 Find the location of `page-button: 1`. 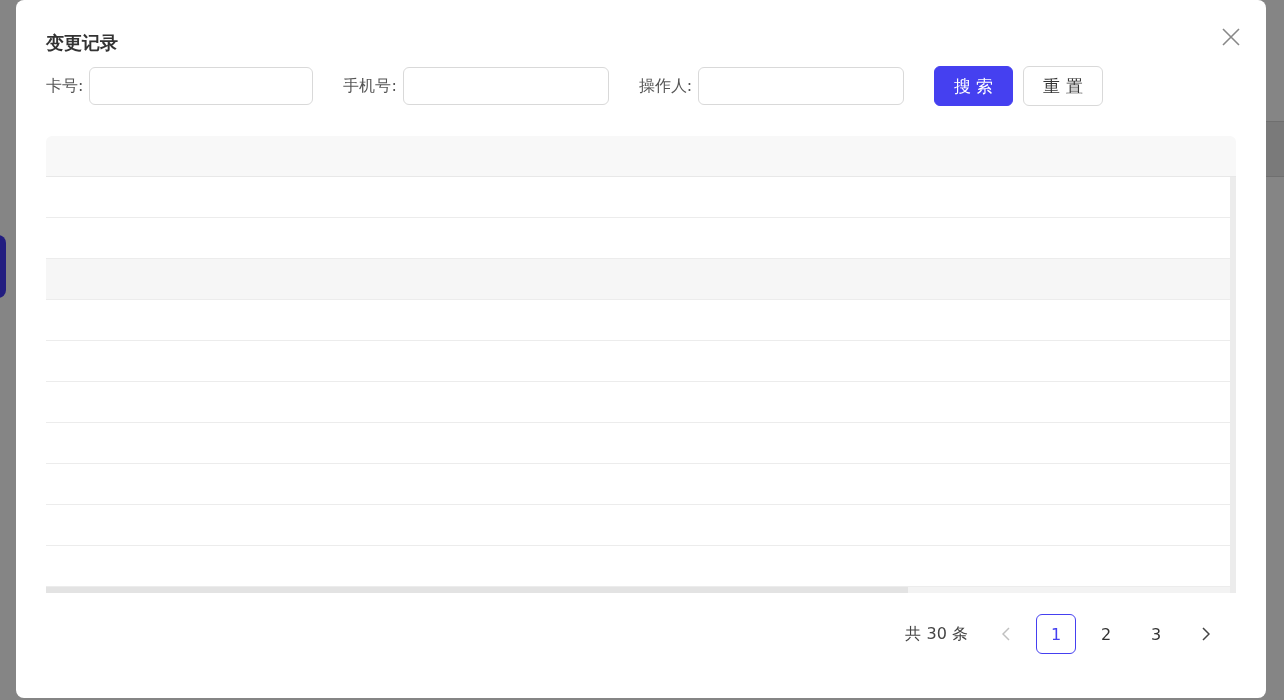

page-button: 1 is located at coordinates (1056, 634).